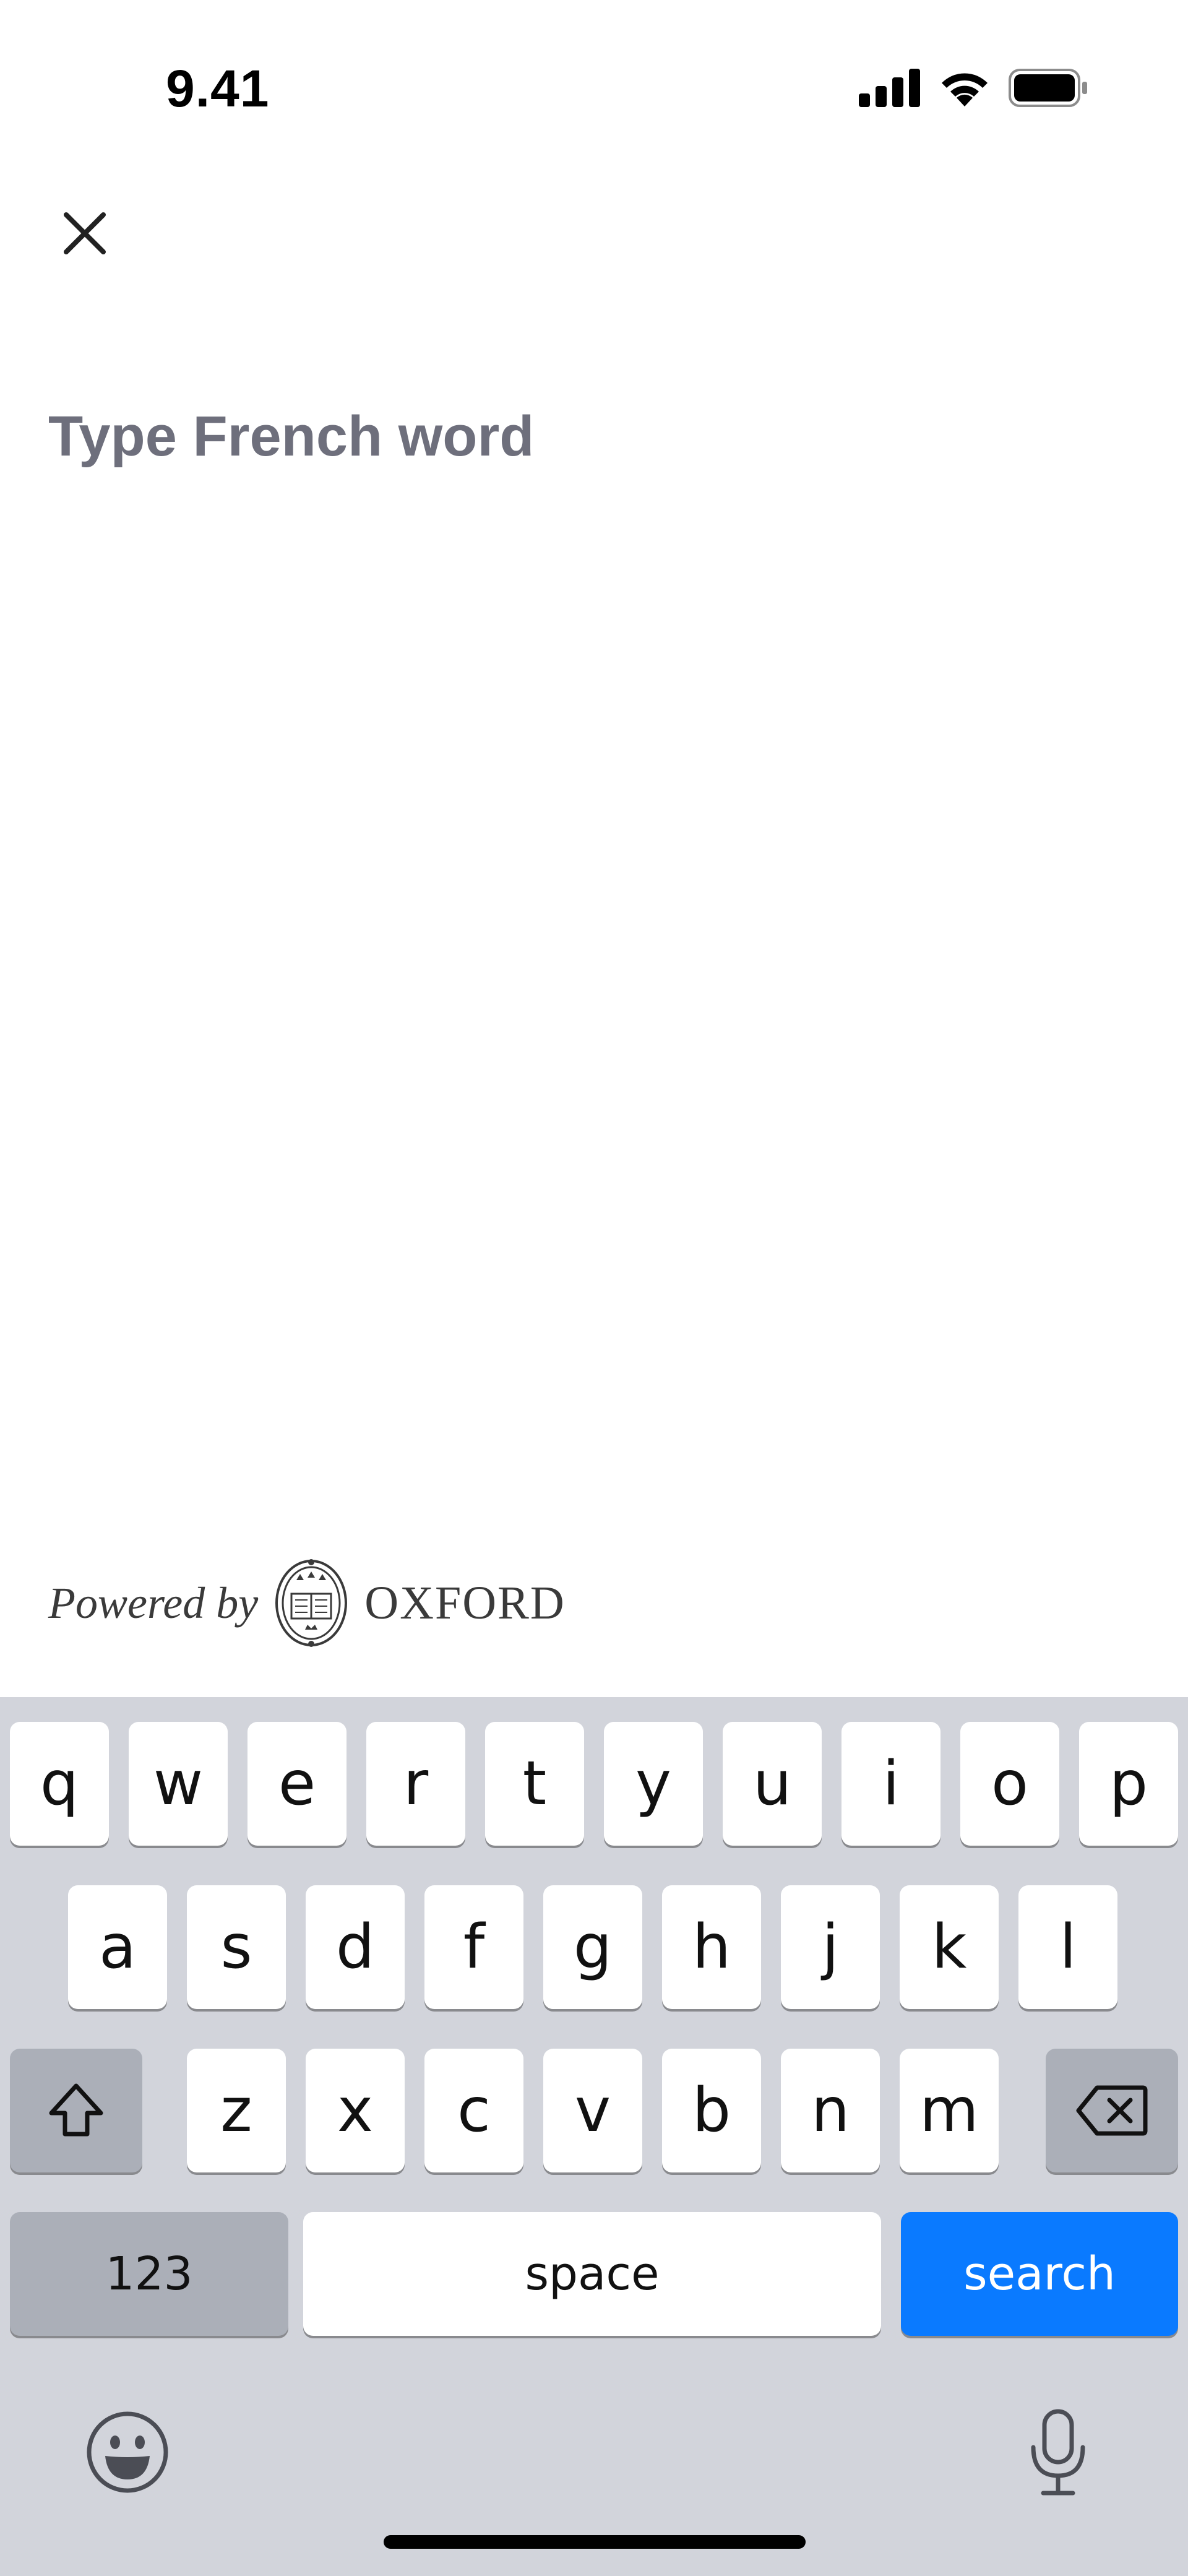 The height and width of the screenshot is (2576, 1188). What do you see at coordinates (592, 2274) in the screenshot?
I see `space-key: space` at bounding box center [592, 2274].